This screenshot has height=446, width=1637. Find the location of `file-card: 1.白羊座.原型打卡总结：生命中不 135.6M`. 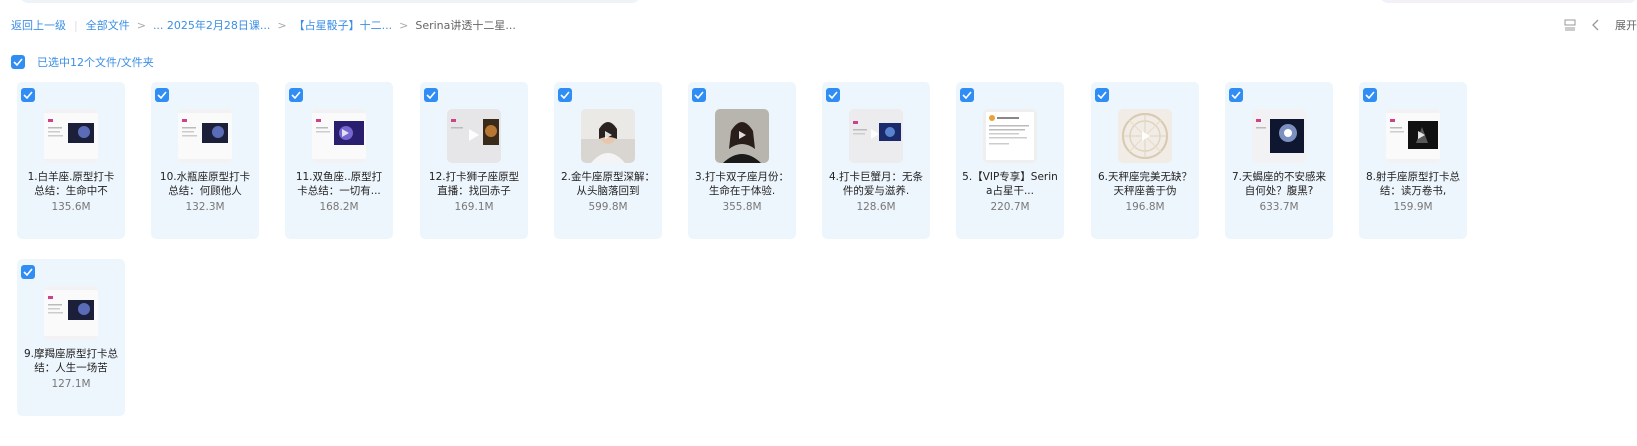

file-card: 1.白羊座.原型打卡总结：生命中不 135.6M is located at coordinates (71, 160).